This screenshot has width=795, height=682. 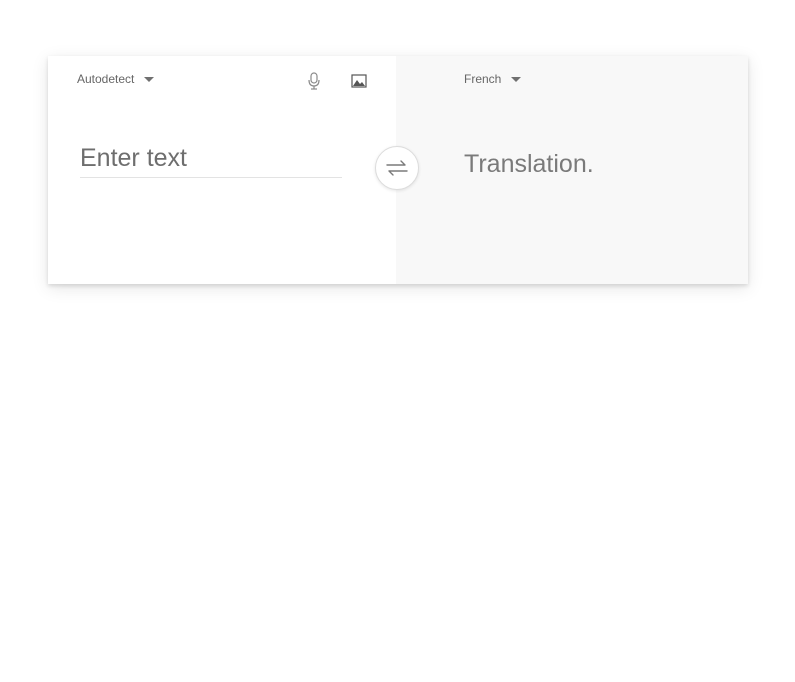 I want to click on target-language-dropdown: French, so click(x=493, y=79).